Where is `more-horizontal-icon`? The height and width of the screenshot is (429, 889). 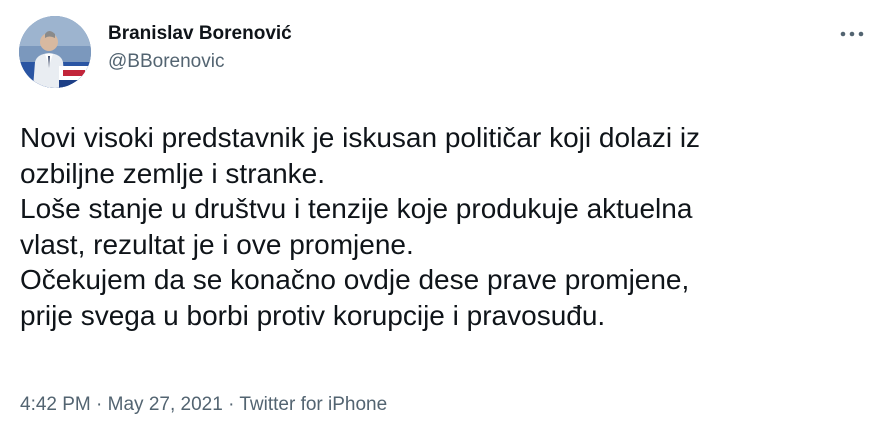 more-horizontal-icon is located at coordinates (852, 34).